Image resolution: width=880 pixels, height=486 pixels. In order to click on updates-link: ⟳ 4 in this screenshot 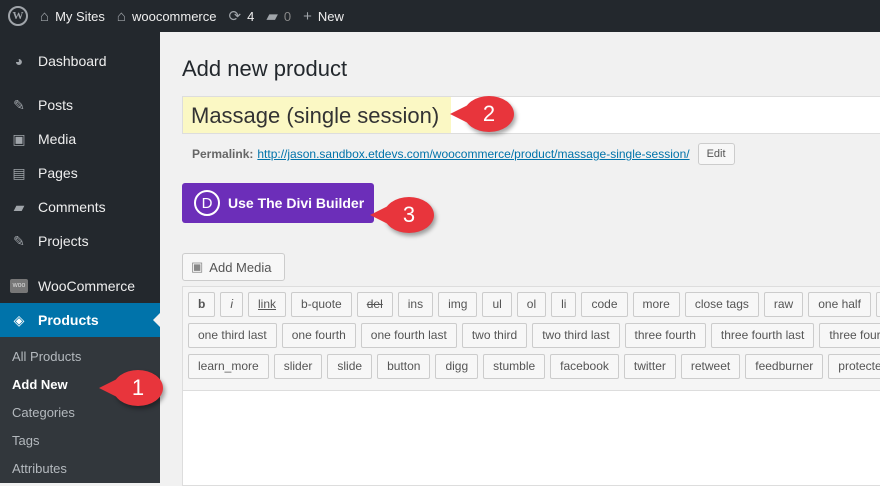, I will do `click(242, 16)`.